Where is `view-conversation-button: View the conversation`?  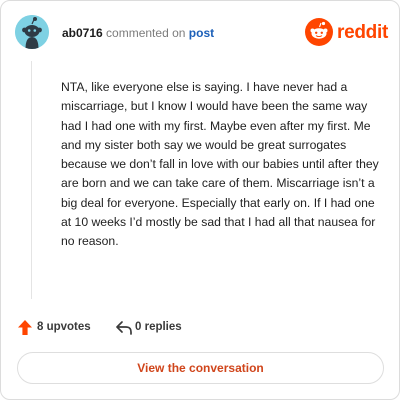 view-conversation-button: View the conversation is located at coordinates (200, 368).